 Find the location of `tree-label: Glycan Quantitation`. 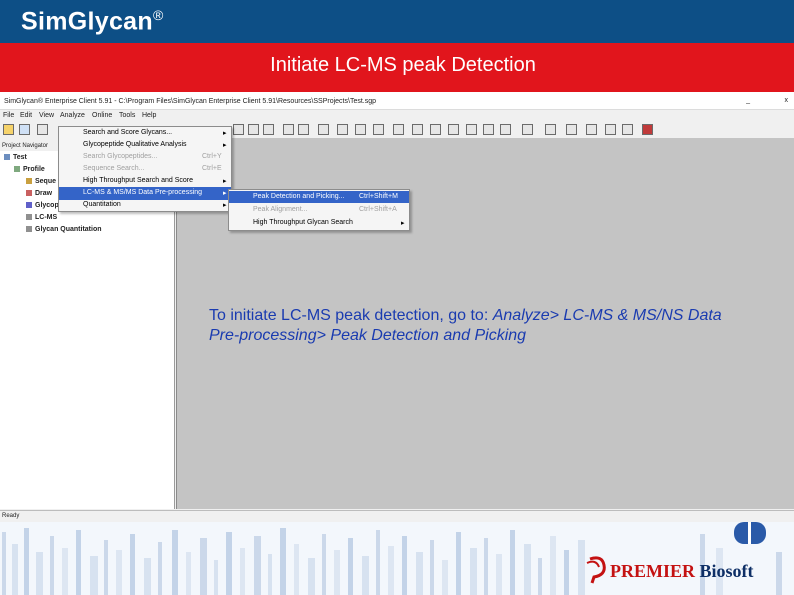

tree-label: Glycan Quantitation is located at coordinates (68, 229).